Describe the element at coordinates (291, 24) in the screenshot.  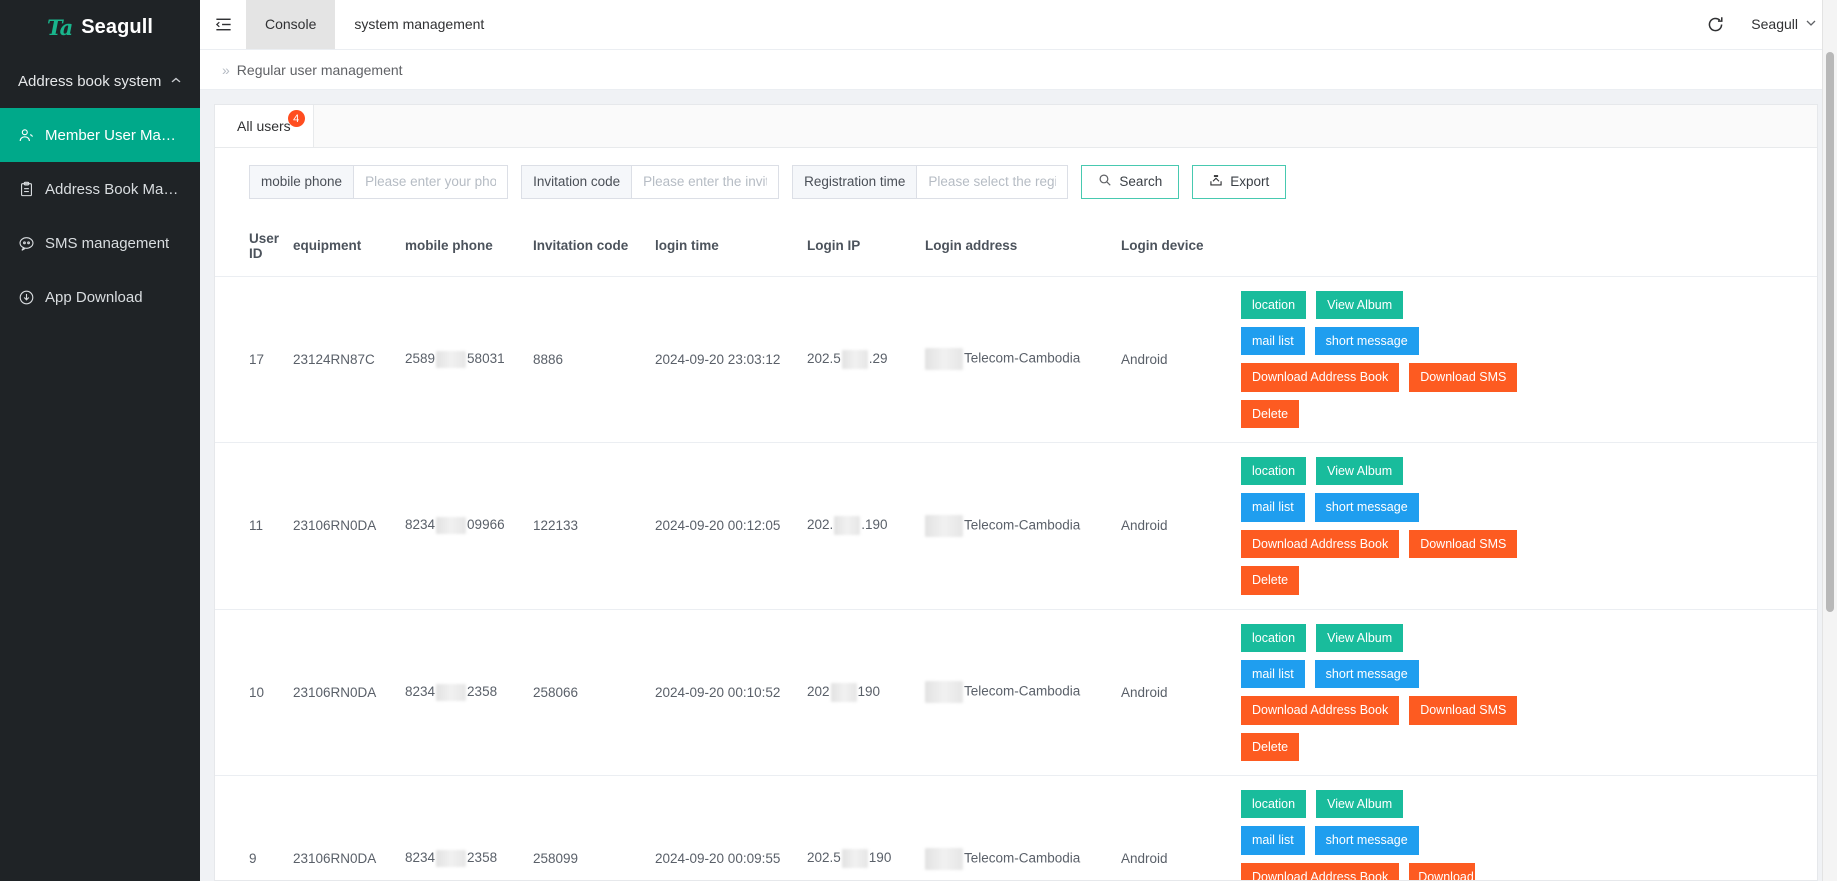
I see `tab-console: Console` at that location.